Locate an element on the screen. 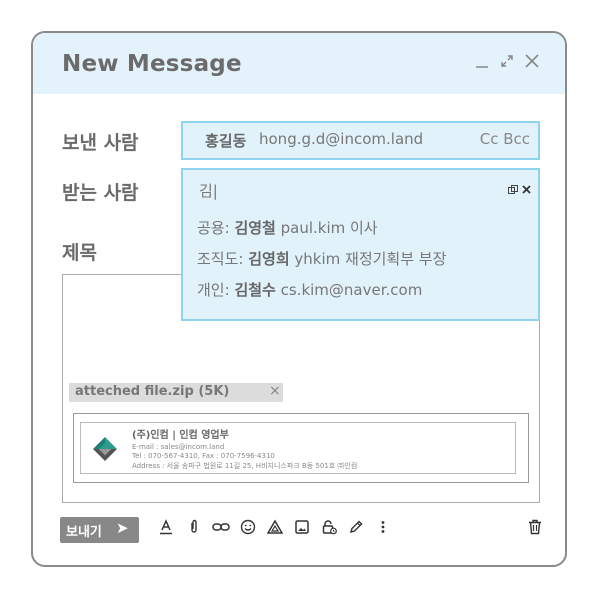 Image resolution: width=600 pixels, height=600 pixels. suggestion-source: 공용: is located at coordinates (216, 228).